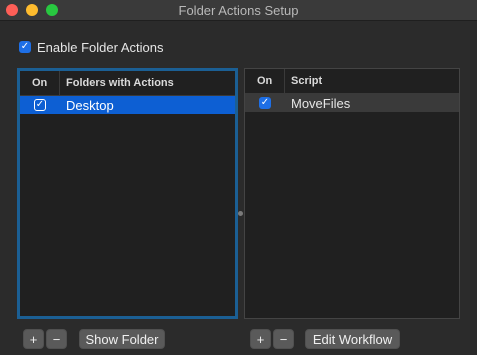 The height and width of the screenshot is (355, 477). What do you see at coordinates (352, 103) in the screenshot?
I see `table-row: ✓ MoveFiles` at bounding box center [352, 103].